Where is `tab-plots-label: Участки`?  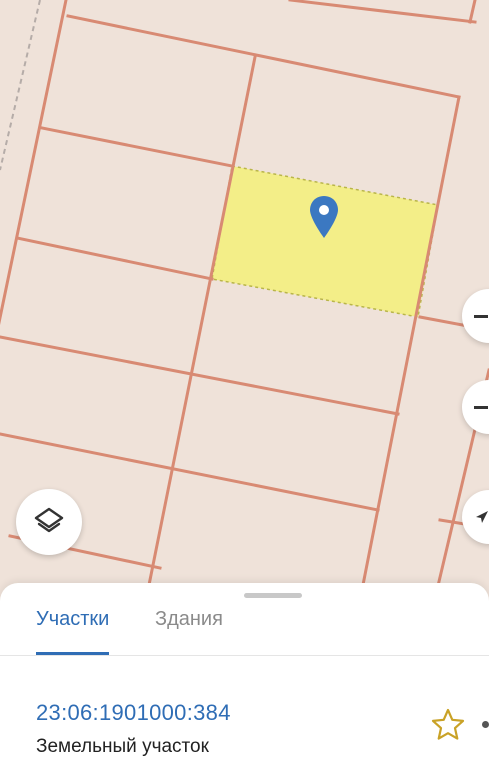 tab-plots-label: Участки is located at coordinates (73, 619).